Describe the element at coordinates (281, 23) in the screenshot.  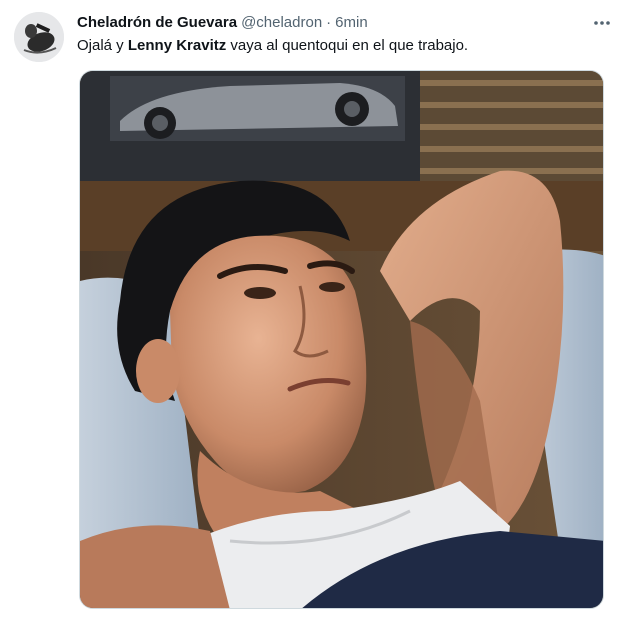
I see `author-handle: @cheladron` at that location.